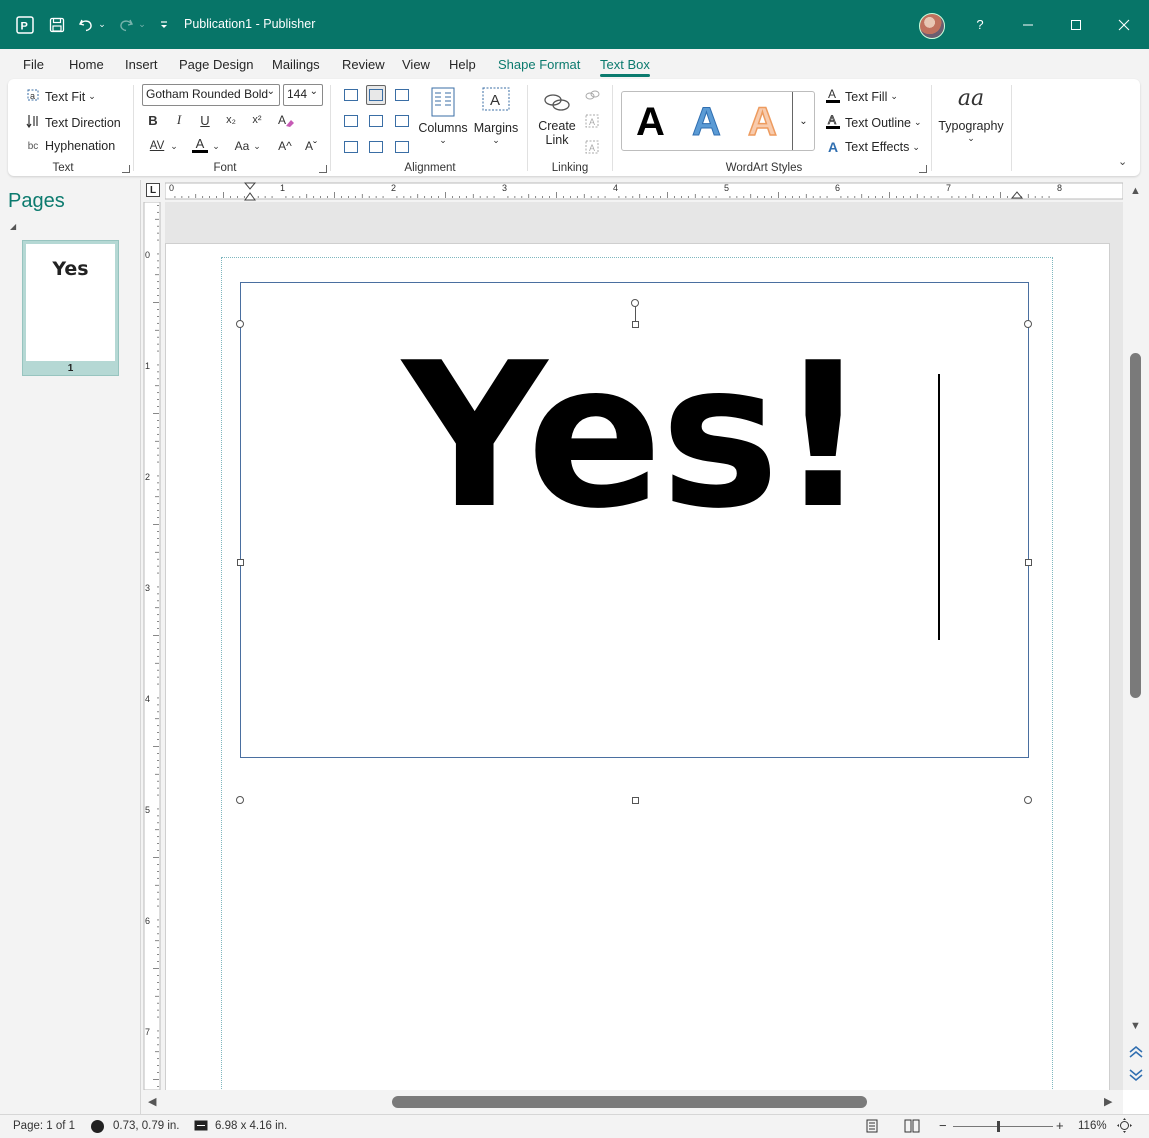  Describe the element at coordinates (872, 1127) in the screenshot. I see `single-page-view-icon` at that location.